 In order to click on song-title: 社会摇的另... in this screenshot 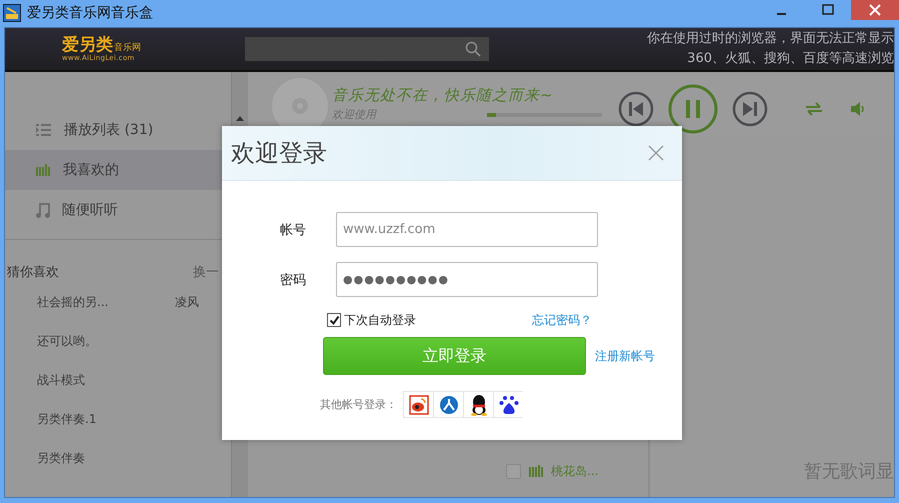, I will do `click(106, 302)`.